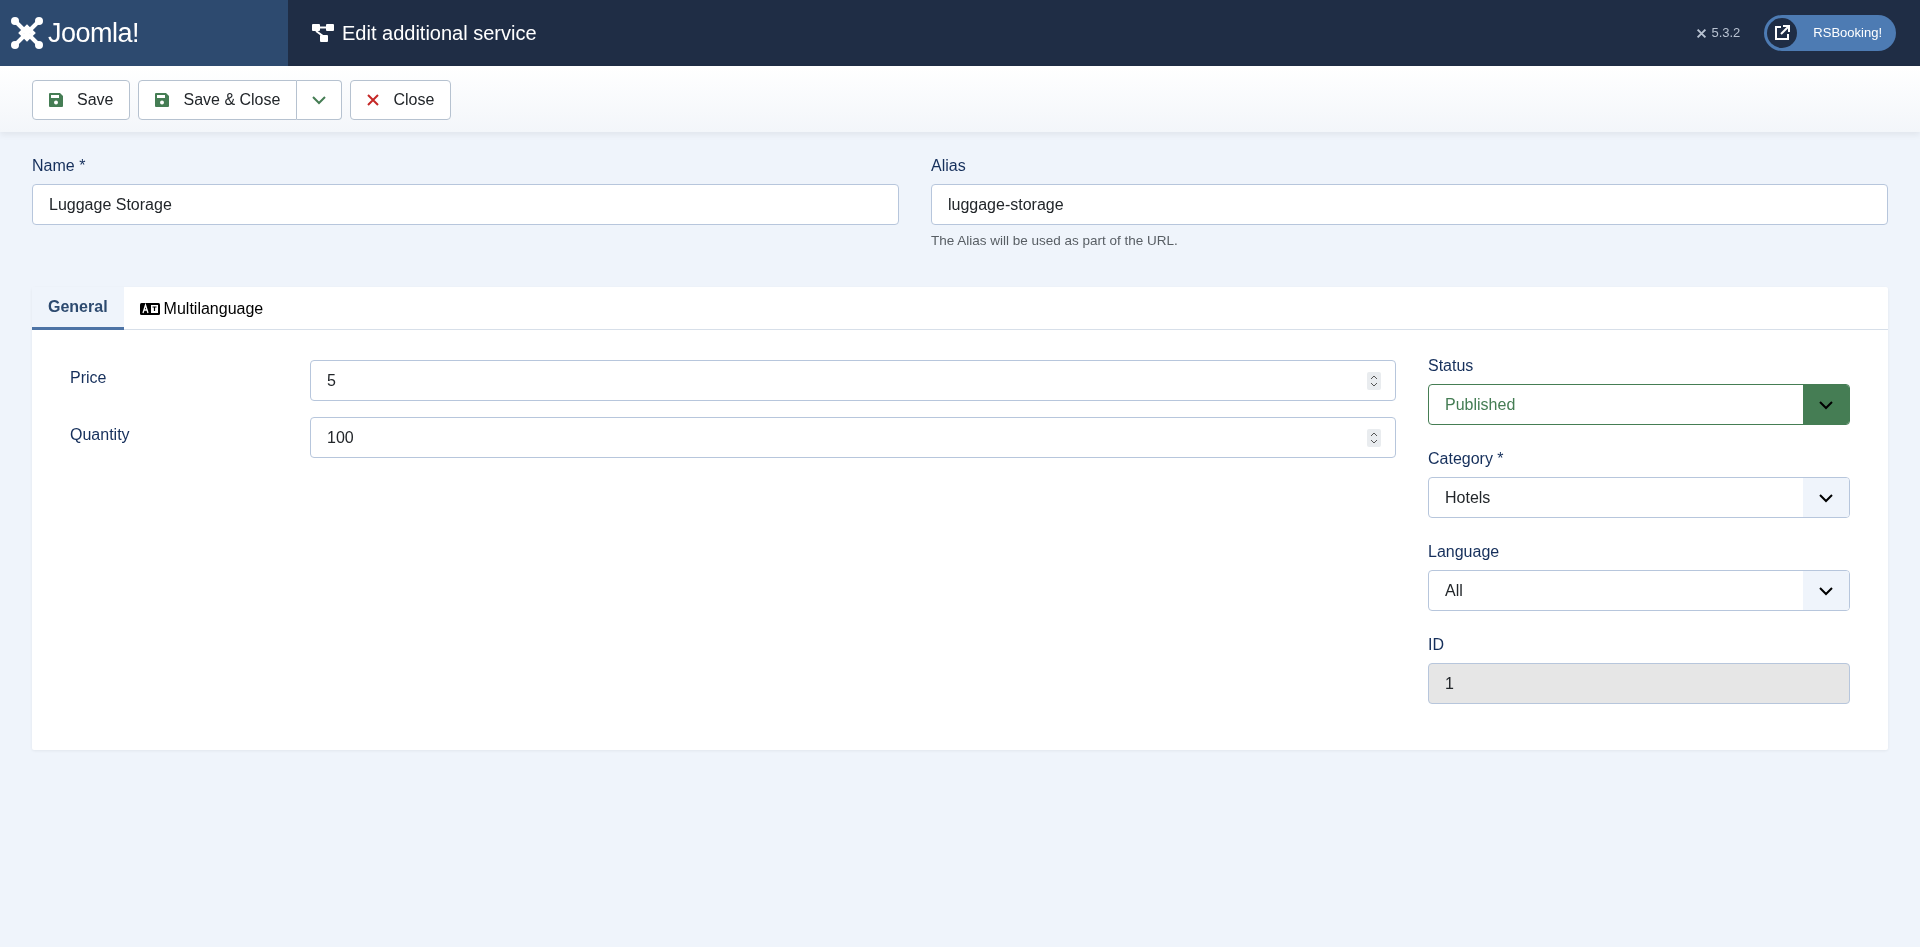 This screenshot has height=947, width=1920. I want to click on alias-label: Alias, so click(948, 166).